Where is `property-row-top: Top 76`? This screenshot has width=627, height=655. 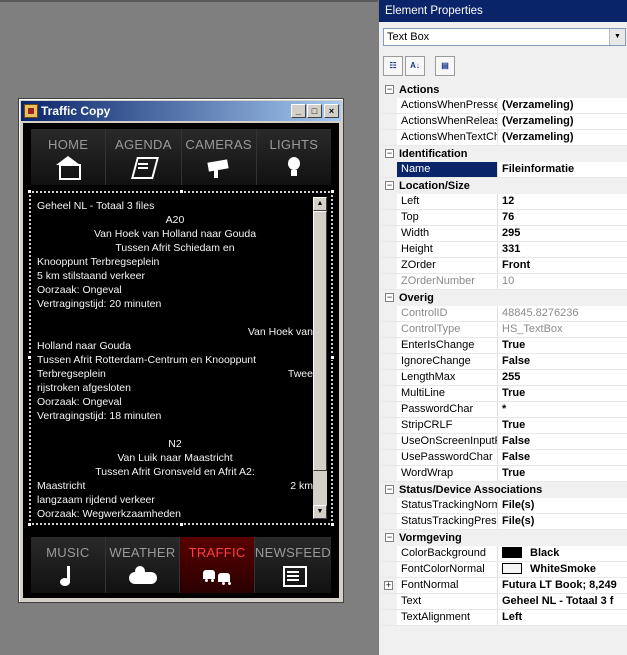
property-row-top: Top 76 is located at coordinates (504, 218).